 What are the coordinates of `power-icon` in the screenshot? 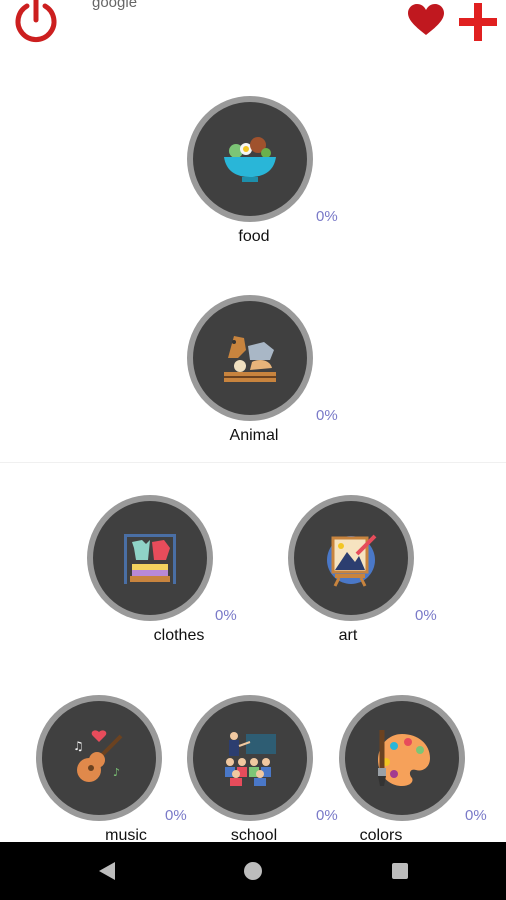 It's located at (36, 22).